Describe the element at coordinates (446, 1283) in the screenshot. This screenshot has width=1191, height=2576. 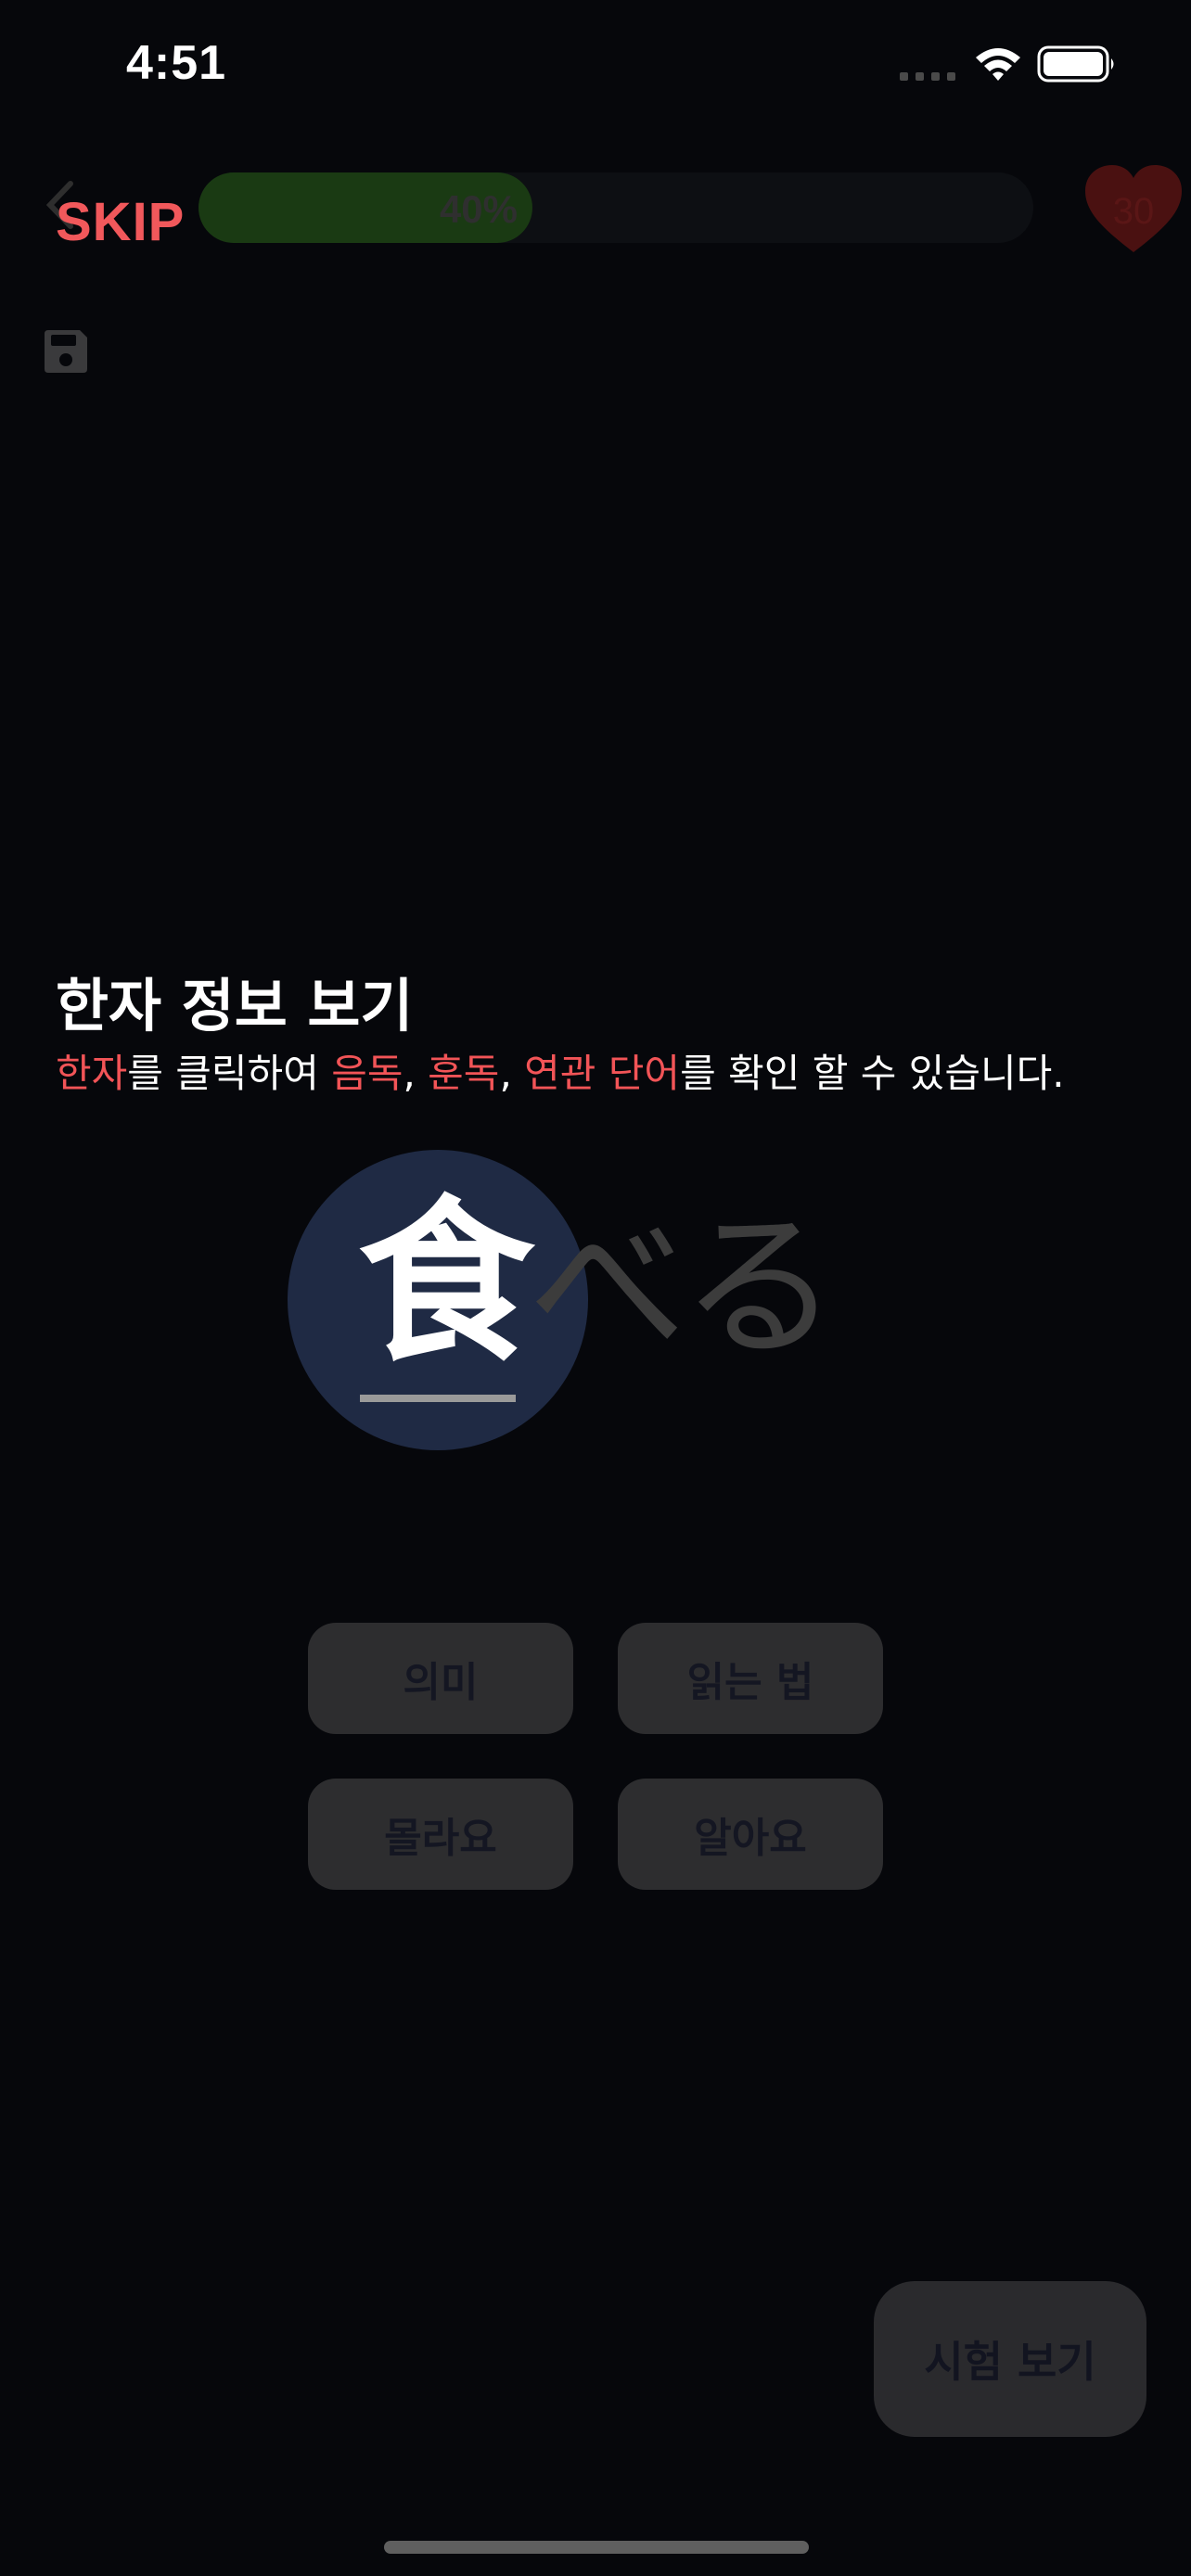
I see `kanji-character: 食` at that location.